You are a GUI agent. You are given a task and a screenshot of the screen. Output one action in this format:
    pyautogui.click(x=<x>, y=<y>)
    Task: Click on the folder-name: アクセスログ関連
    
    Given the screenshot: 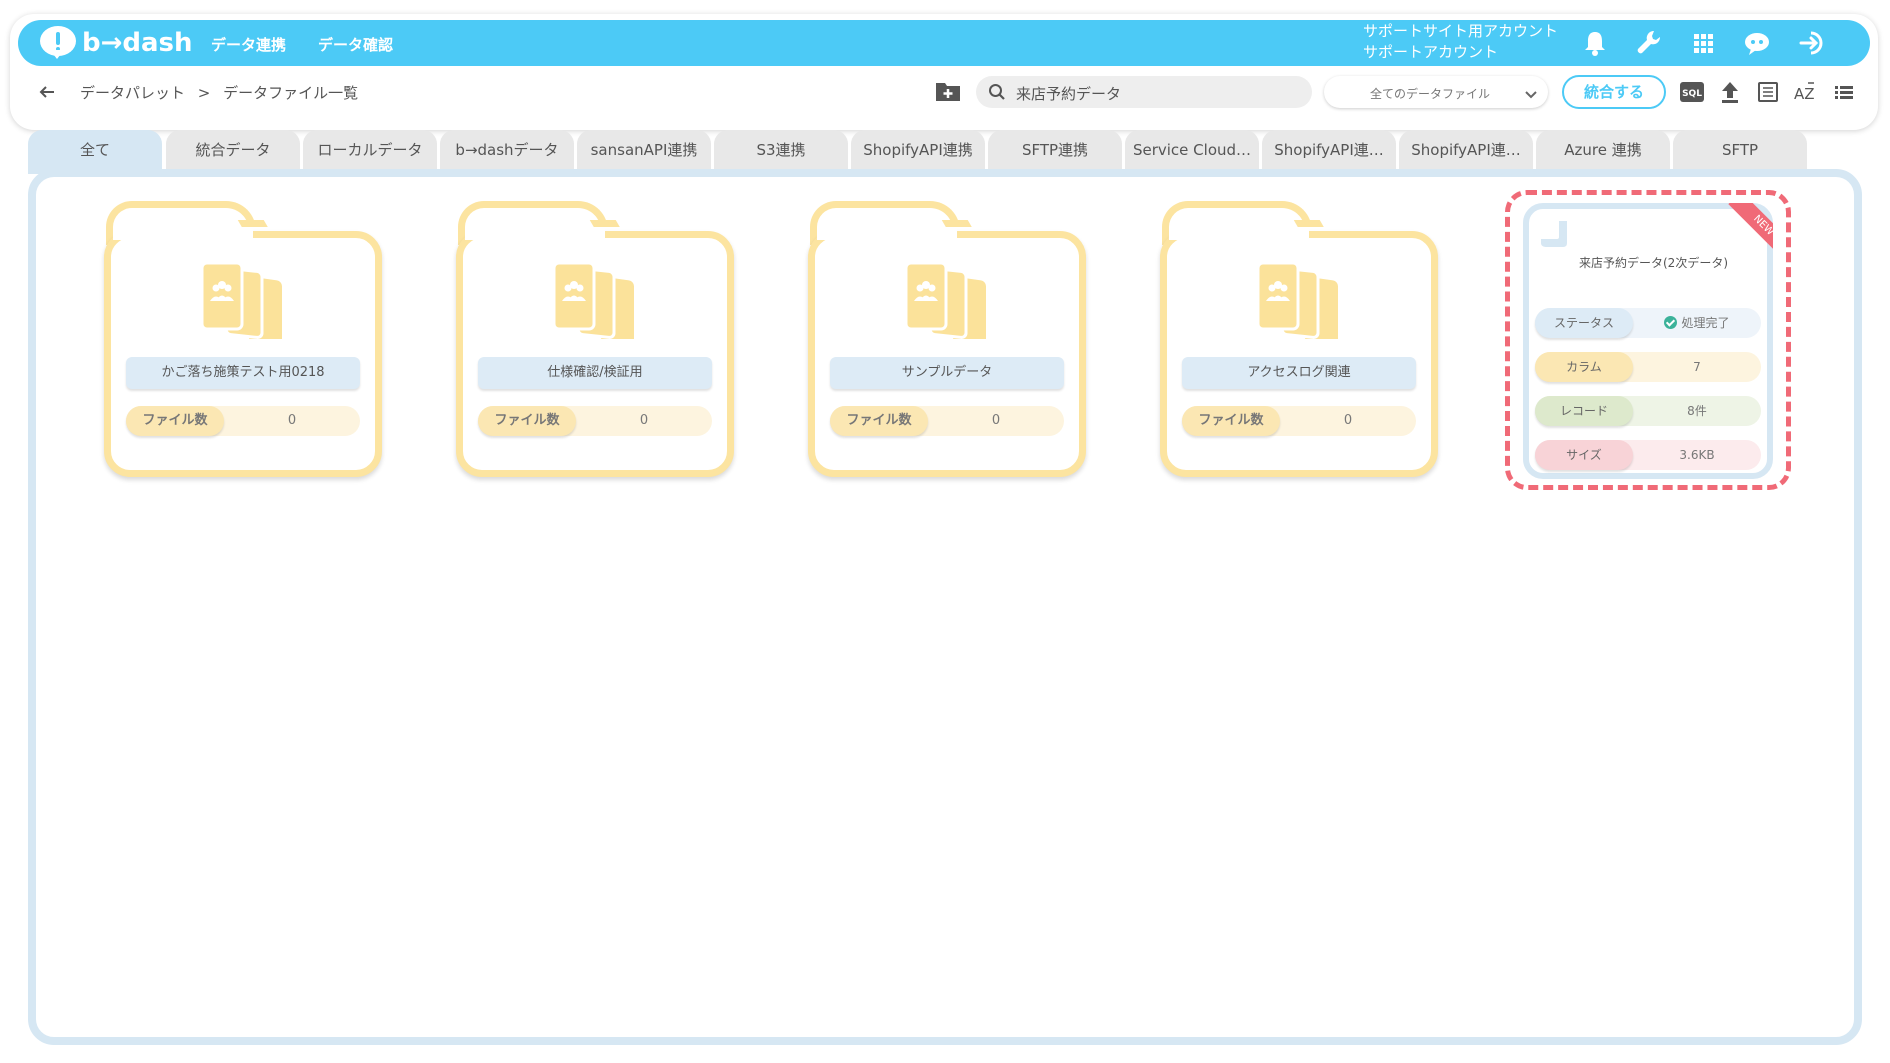 What is the action you would take?
    pyautogui.click(x=1299, y=373)
    